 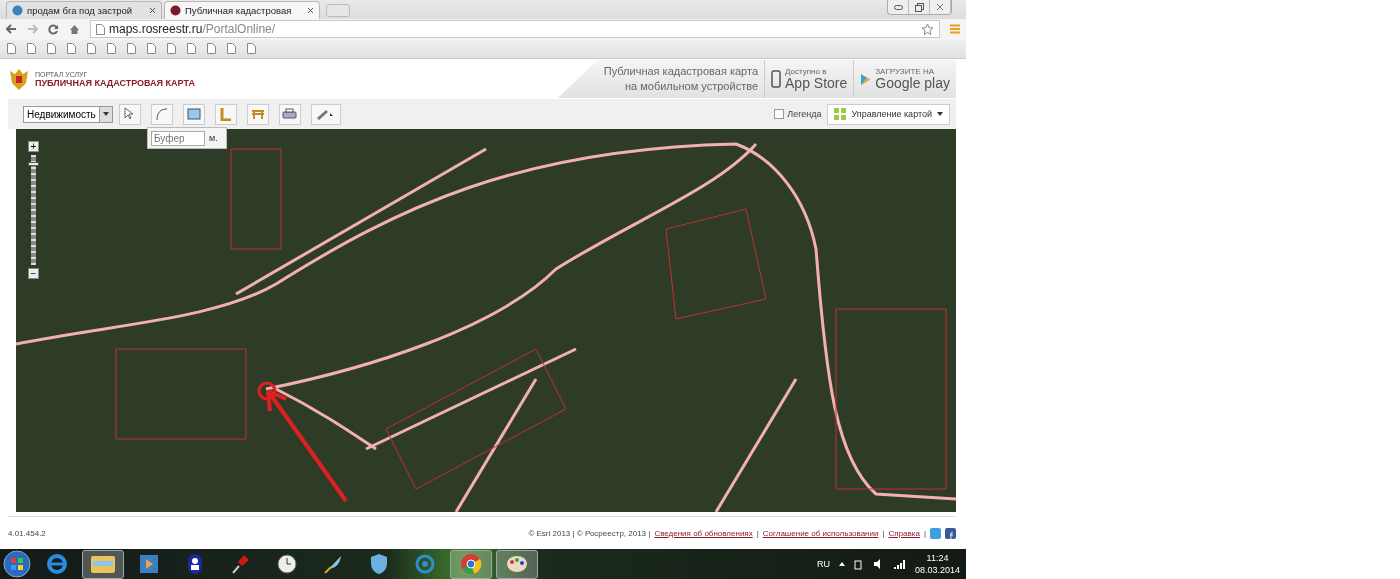 I want to click on signal-icon, so click(x=899, y=564).